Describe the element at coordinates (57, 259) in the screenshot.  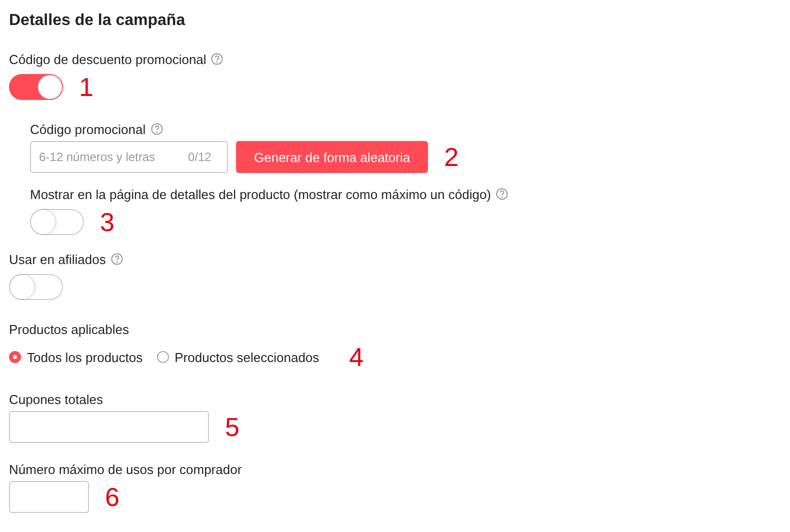
I see `field-label: Usar en afiliados` at that location.